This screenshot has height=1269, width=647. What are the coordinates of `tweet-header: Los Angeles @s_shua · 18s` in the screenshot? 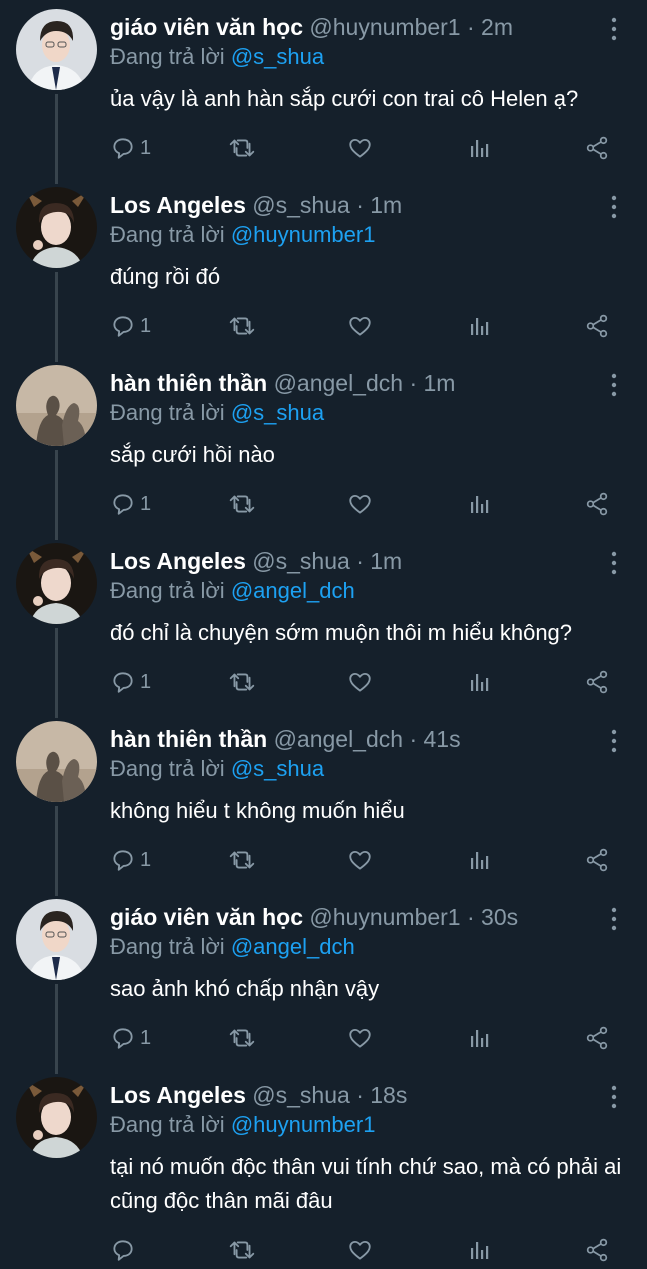 It's located at (258, 1095).